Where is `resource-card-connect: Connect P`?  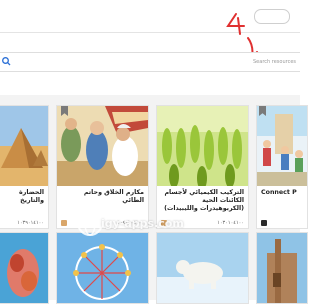 resource-card-connect: Connect P is located at coordinates (282, 167).